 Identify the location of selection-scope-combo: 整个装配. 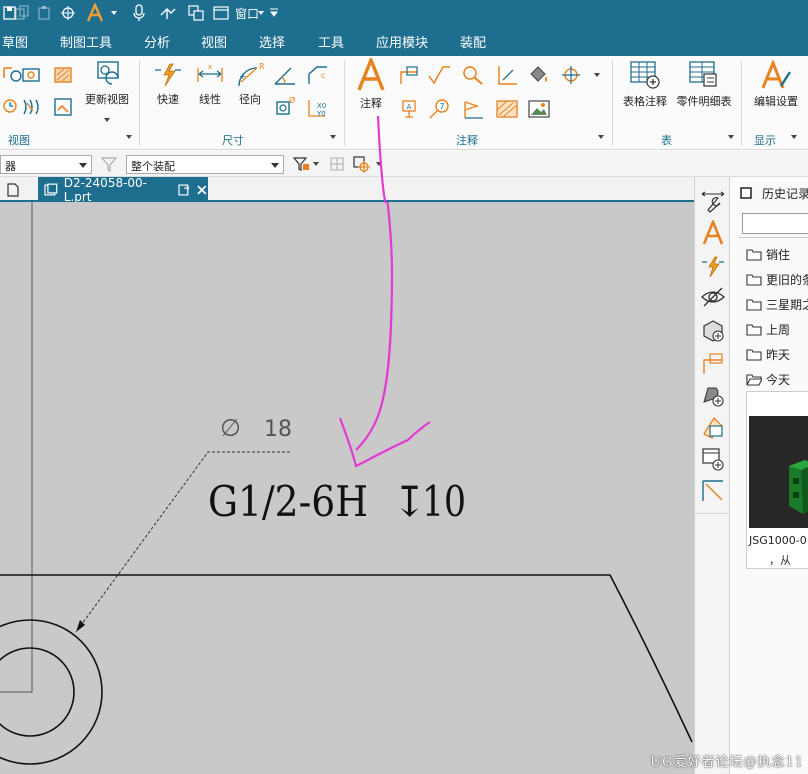
(205, 164).